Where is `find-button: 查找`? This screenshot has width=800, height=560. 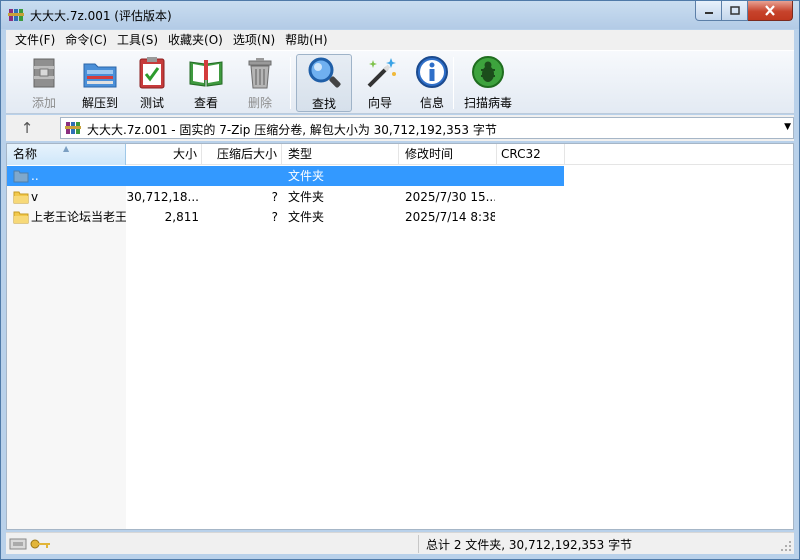 find-button: 查找 is located at coordinates (324, 83).